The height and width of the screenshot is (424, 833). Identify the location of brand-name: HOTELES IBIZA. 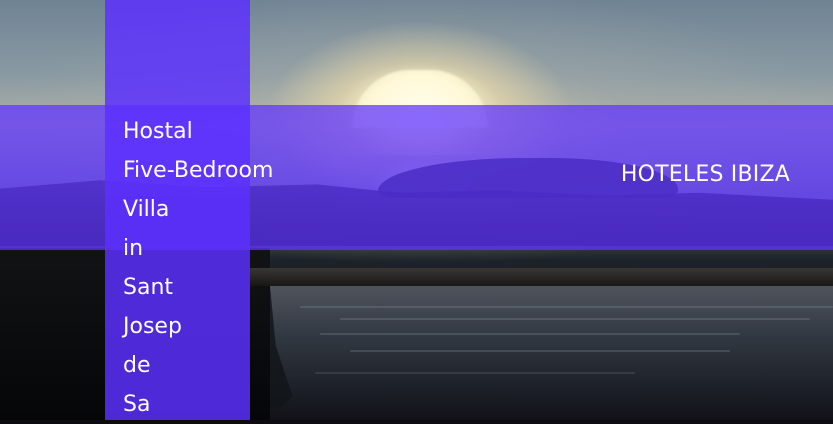
(705, 174).